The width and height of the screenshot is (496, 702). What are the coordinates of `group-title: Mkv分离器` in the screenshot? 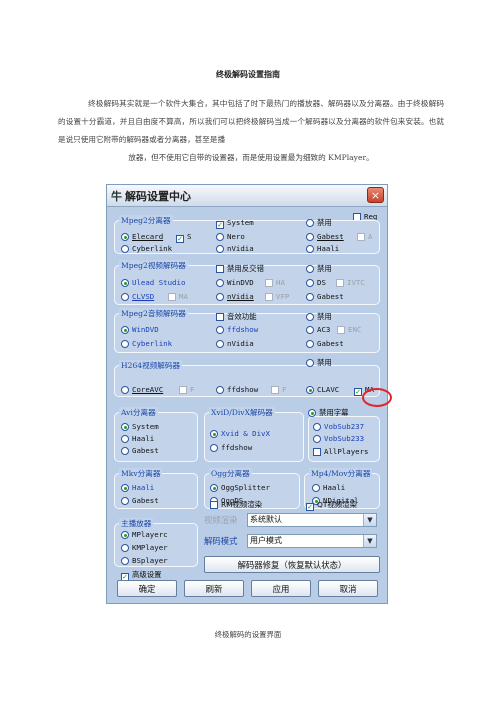 It's located at (141, 473).